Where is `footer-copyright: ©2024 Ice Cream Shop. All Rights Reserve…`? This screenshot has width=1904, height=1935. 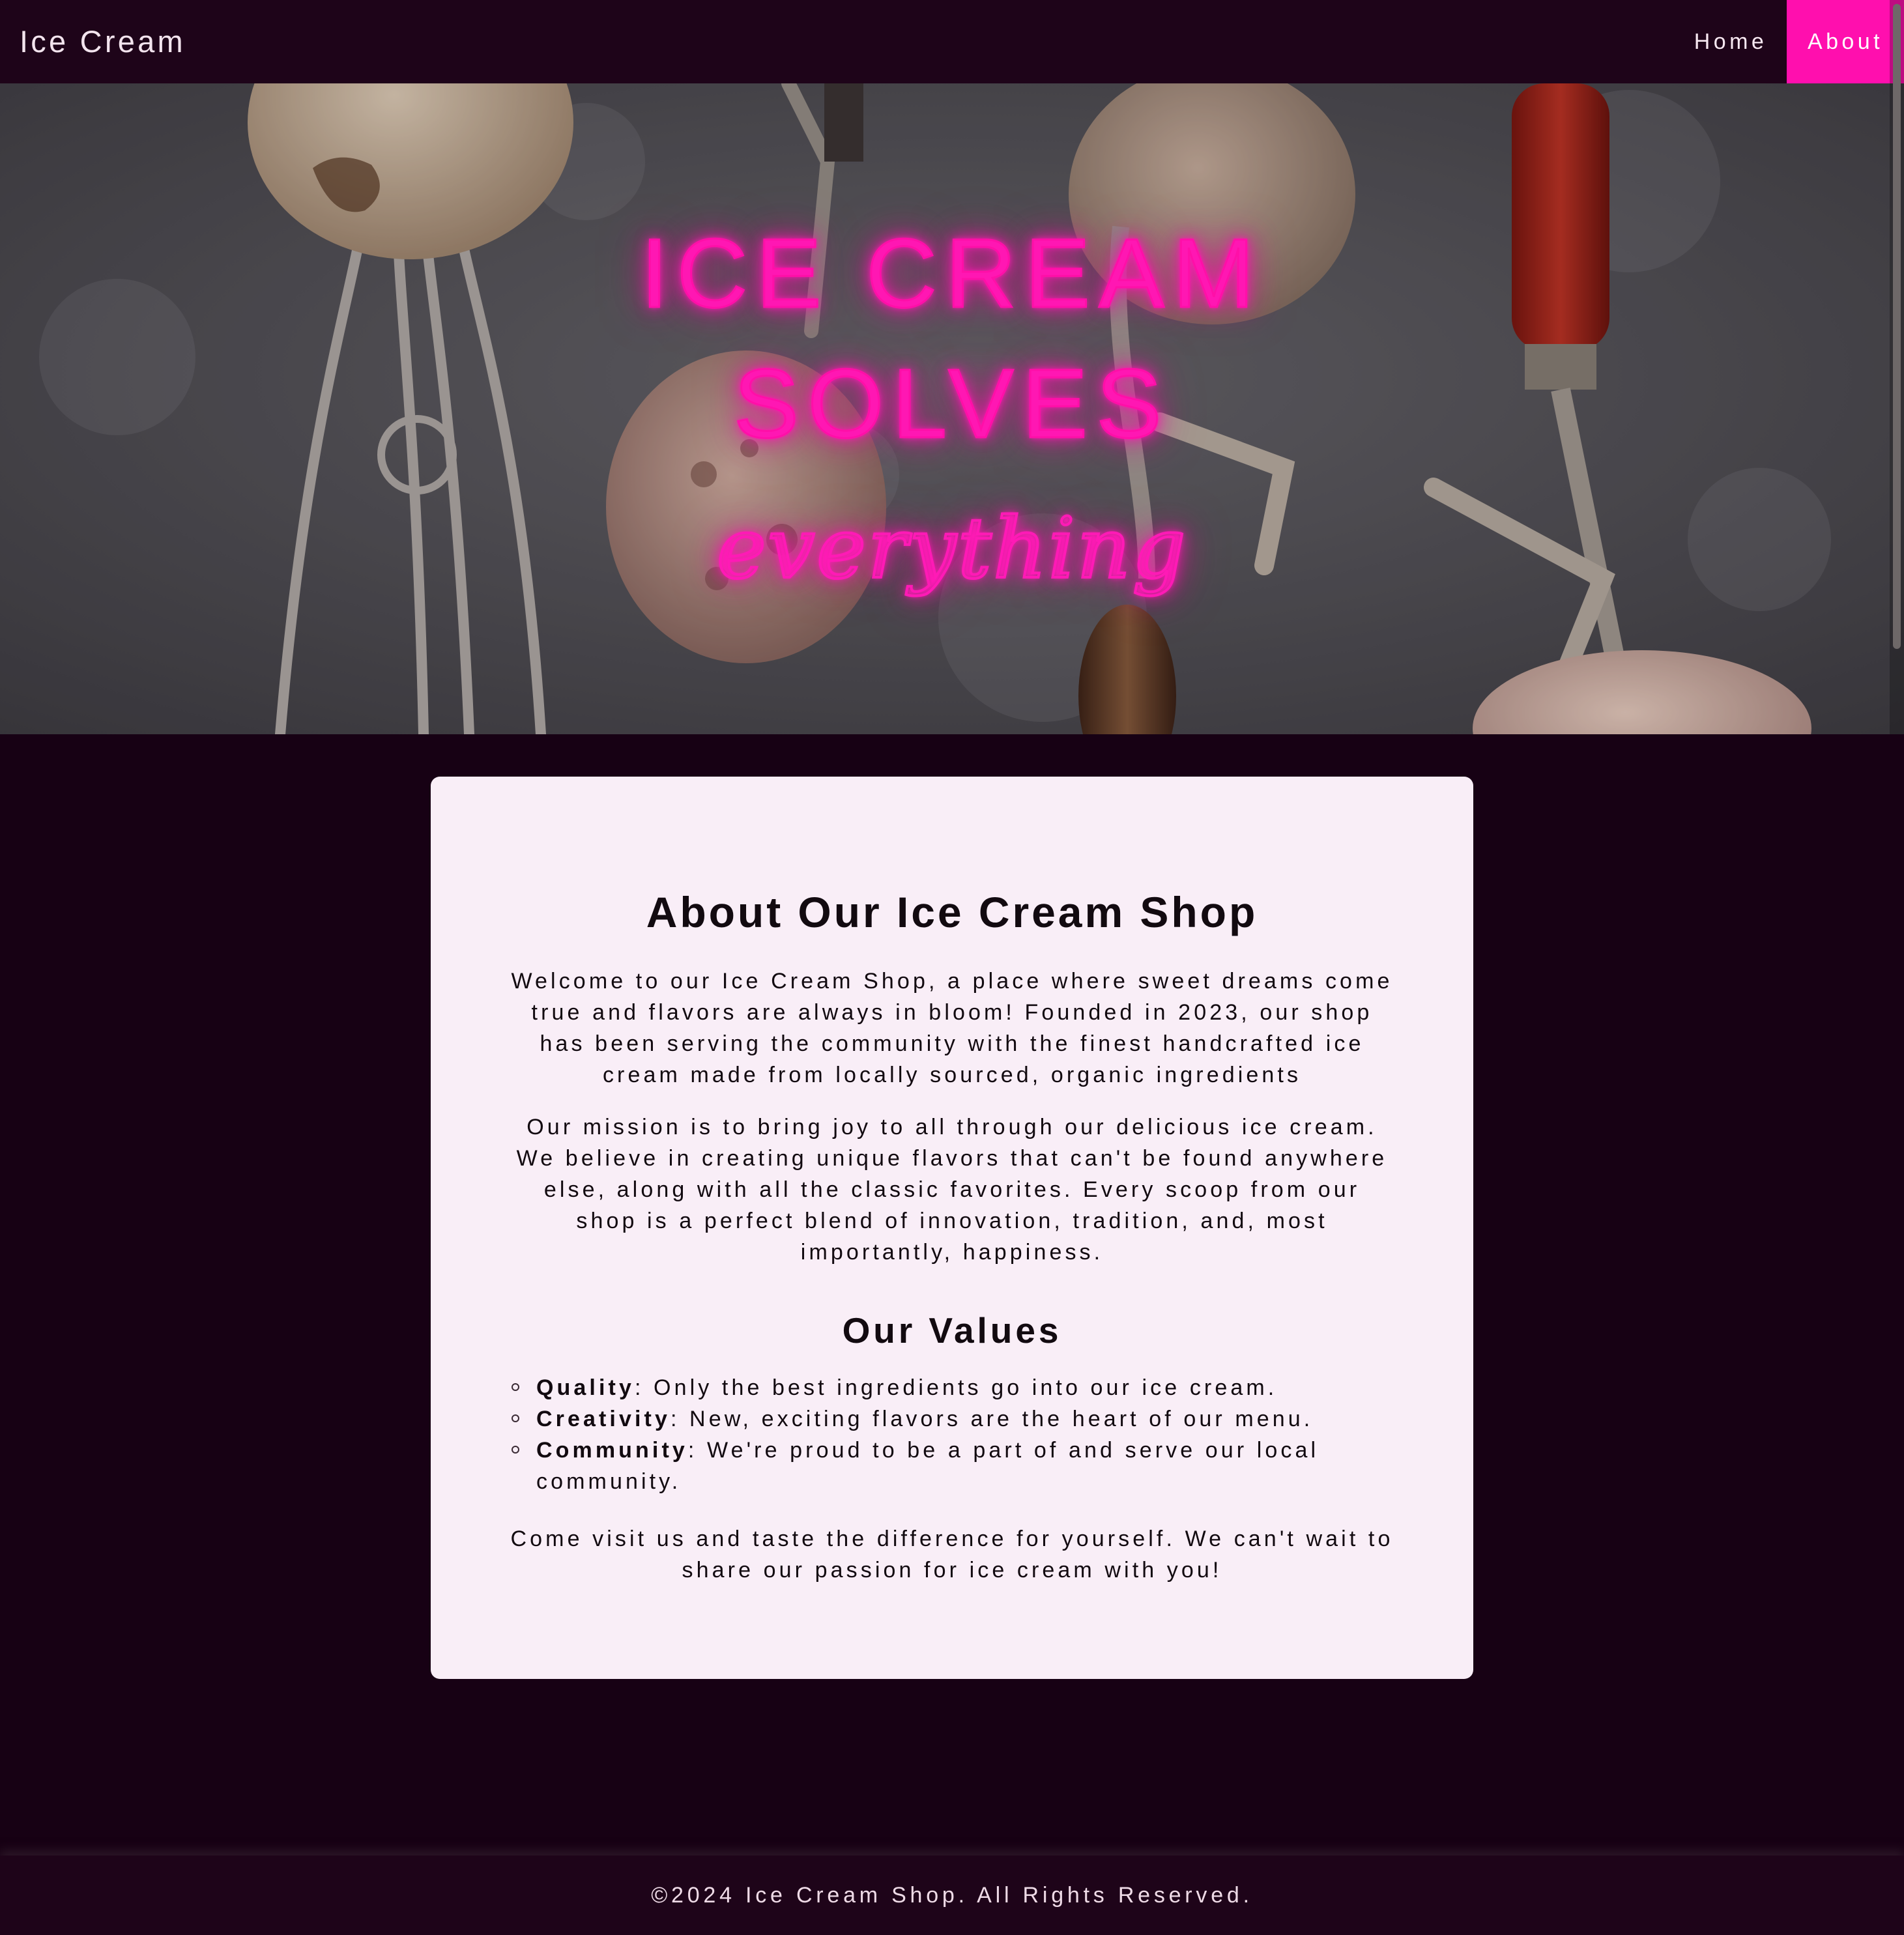
footer-copyright: ©2024 Ice Cream Shop. All Rights Reserve… is located at coordinates (952, 1895).